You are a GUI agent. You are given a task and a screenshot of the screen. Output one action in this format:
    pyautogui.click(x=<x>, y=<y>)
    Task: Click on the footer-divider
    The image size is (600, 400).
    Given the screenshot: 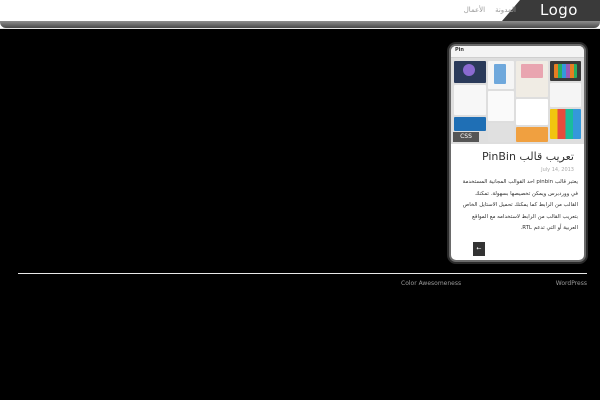 What is the action you would take?
    pyautogui.click(x=302, y=273)
    